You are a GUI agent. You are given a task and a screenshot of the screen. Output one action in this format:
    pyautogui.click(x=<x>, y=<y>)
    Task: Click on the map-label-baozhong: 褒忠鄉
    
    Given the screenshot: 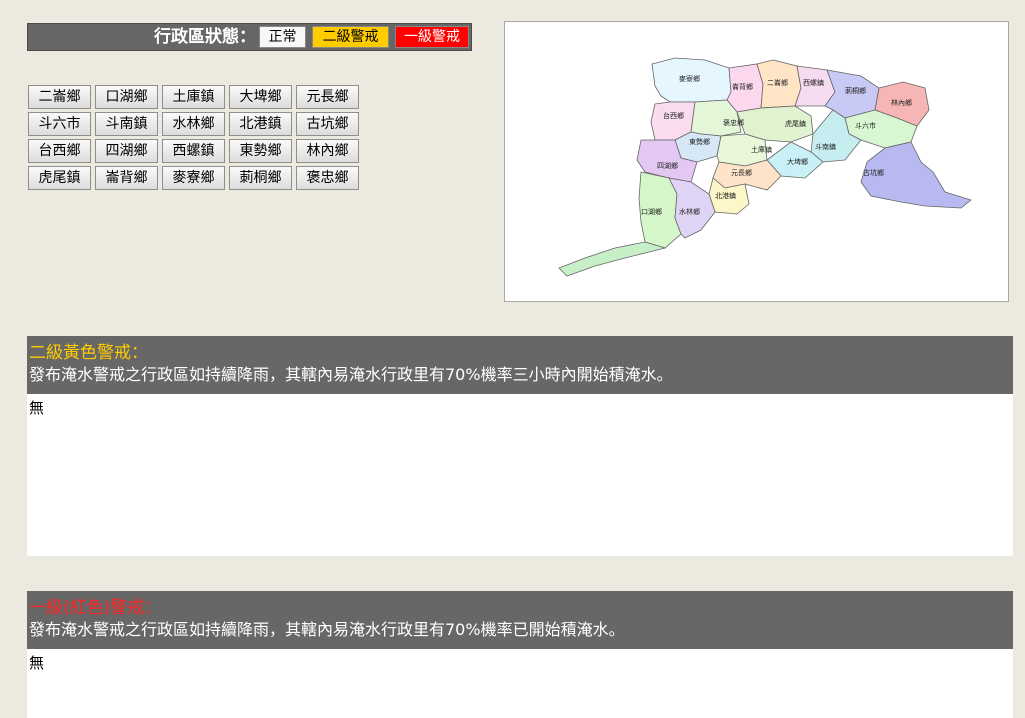 What is the action you would take?
    pyautogui.click(x=733, y=122)
    